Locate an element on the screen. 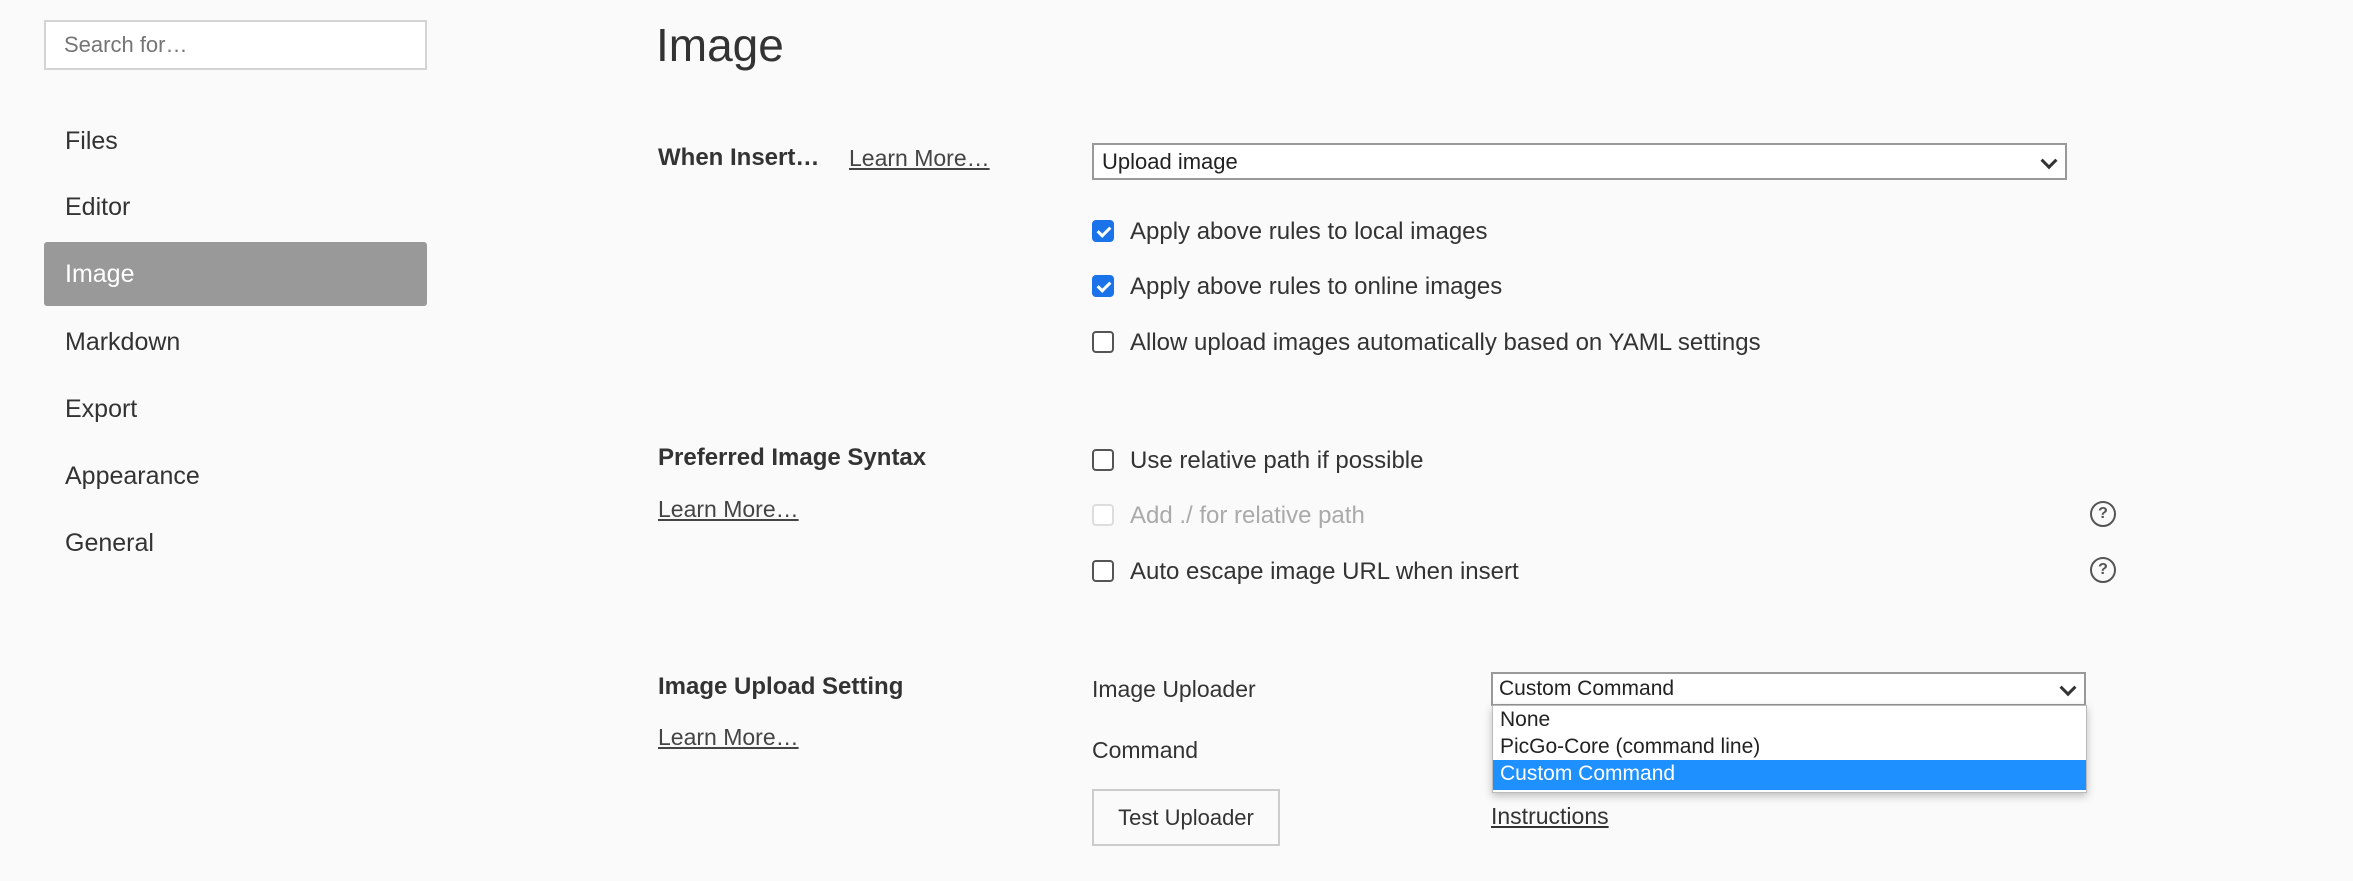 The height and width of the screenshot is (881, 2353). auto-escape-label: Auto escape image URL when insert is located at coordinates (1324, 571).